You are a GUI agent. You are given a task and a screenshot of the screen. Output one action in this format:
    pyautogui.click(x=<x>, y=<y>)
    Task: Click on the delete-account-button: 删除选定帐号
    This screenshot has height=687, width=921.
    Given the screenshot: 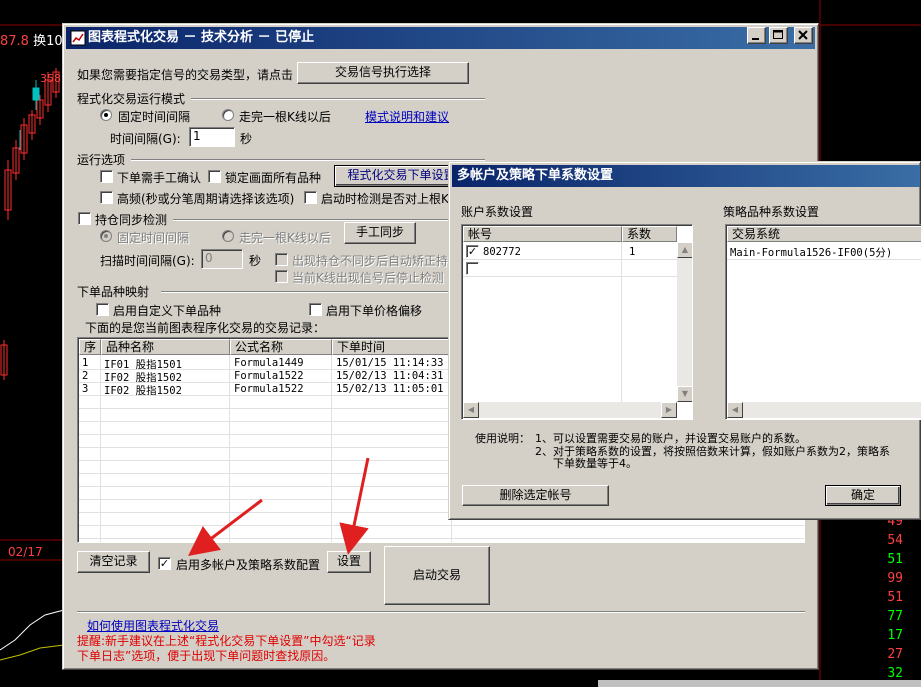 What is the action you would take?
    pyautogui.click(x=535, y=495)
    